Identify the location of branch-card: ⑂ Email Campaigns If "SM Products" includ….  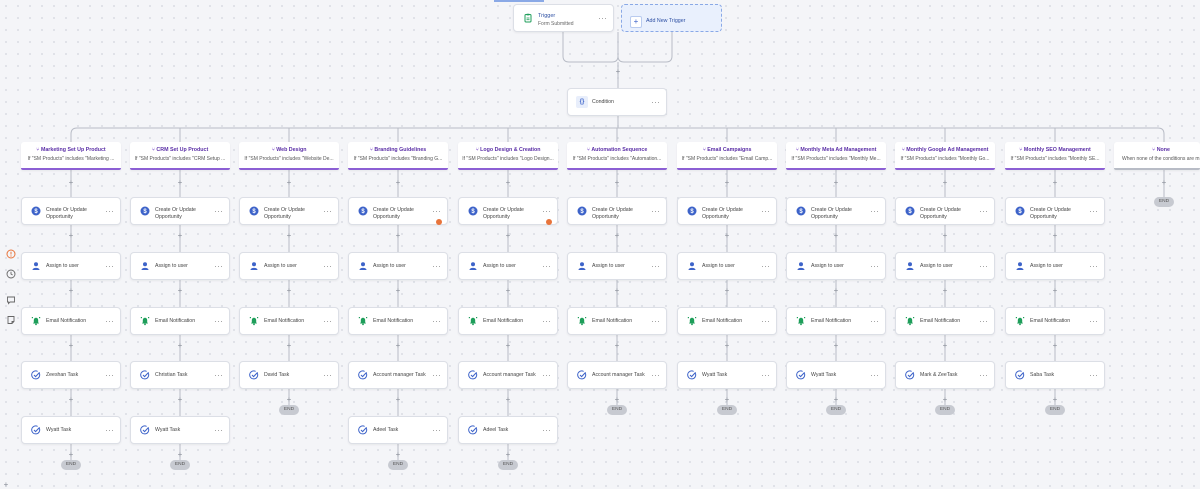
(727, 156).